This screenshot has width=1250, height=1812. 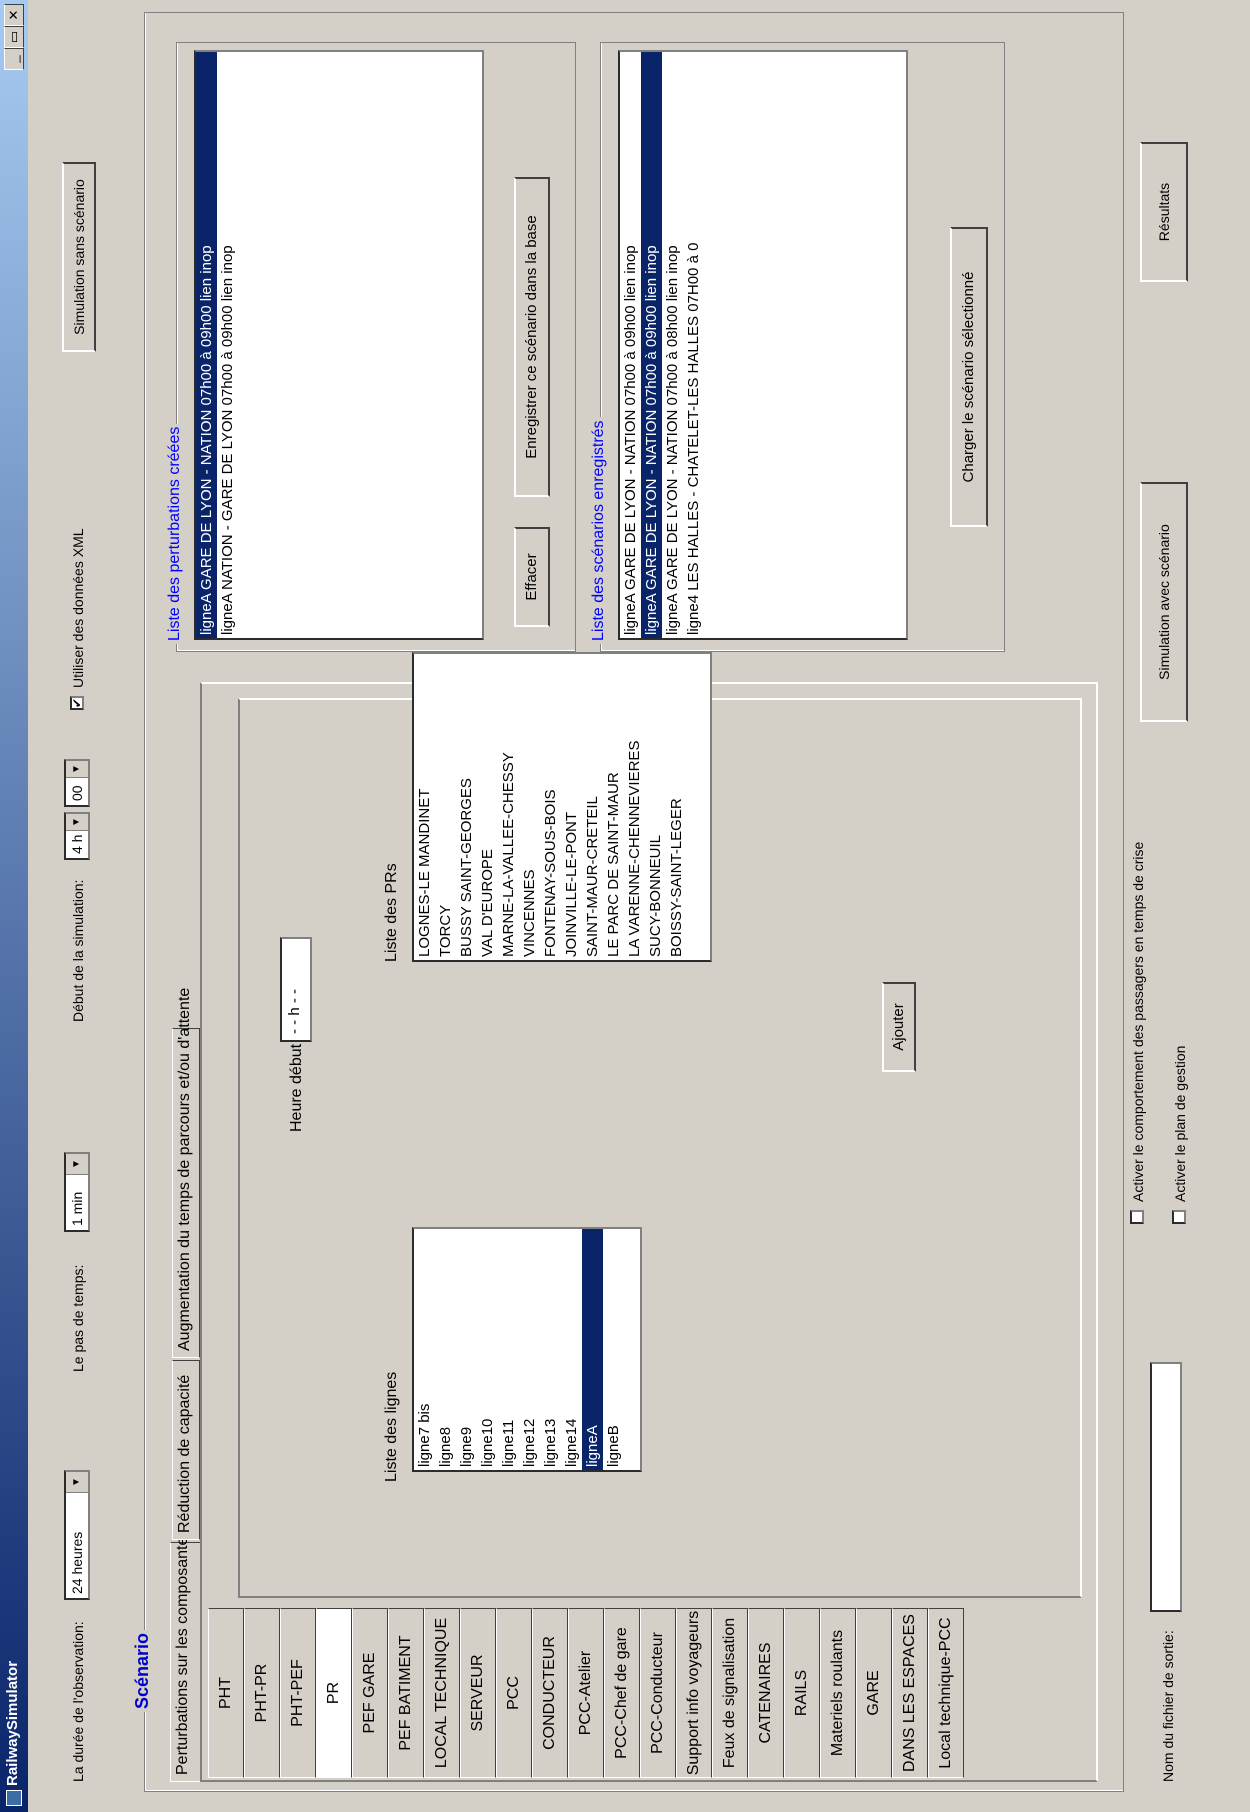 What do you see at coordinates (1137, 1217) in the screenshot?
I see `crise-checkbox` at bounding box center [1137, 1217].